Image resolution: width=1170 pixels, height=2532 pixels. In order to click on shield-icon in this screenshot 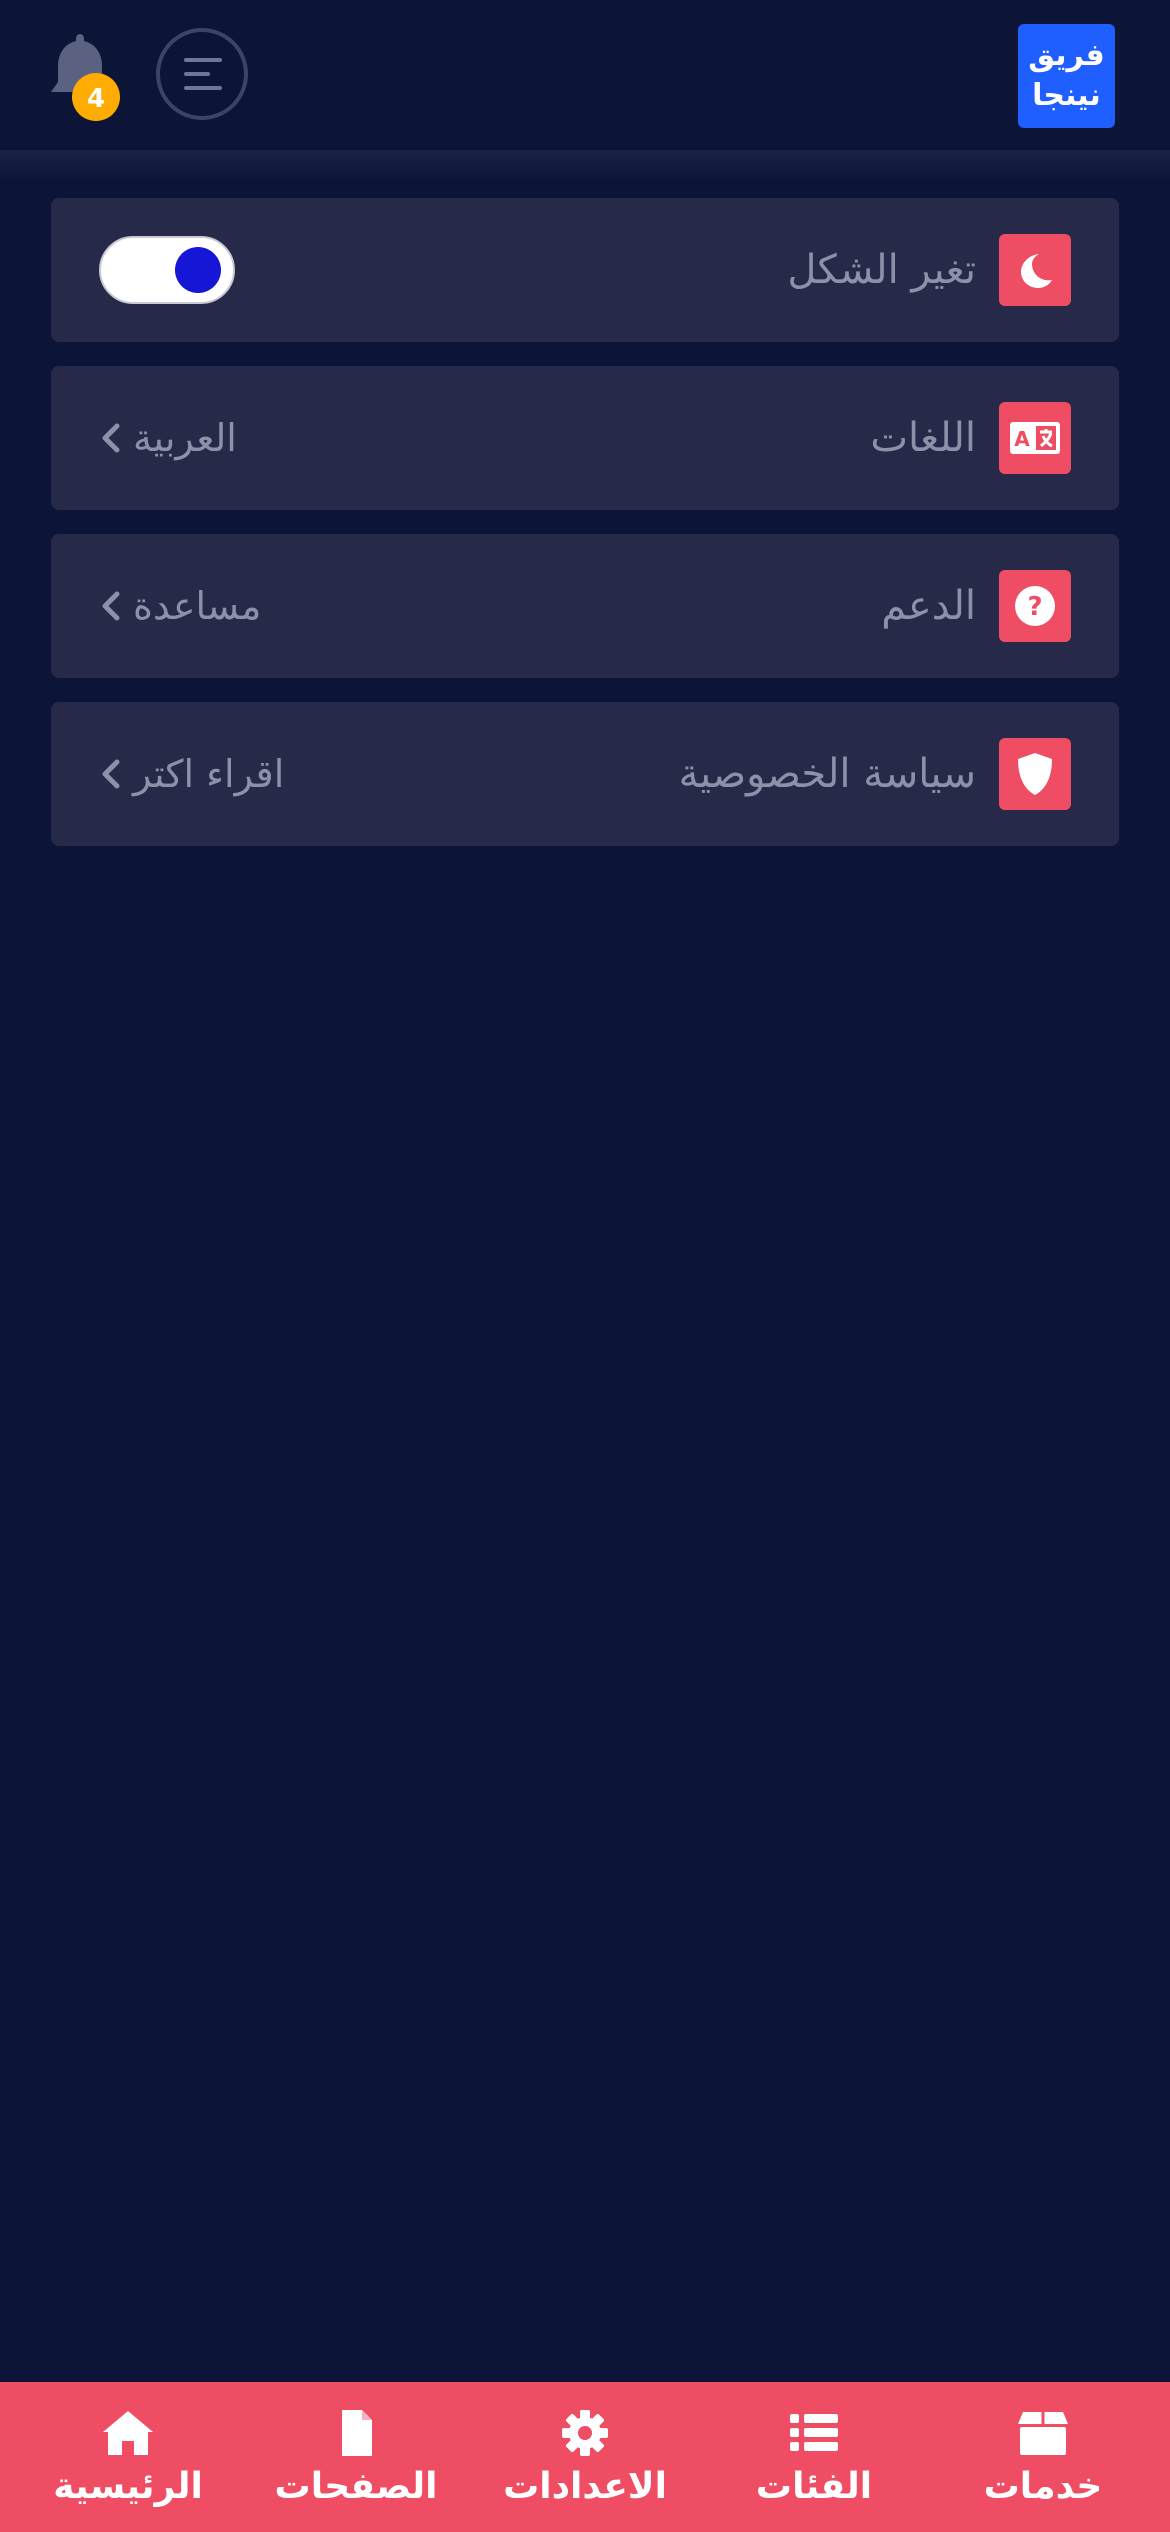, I will do `click(1035, 774)`.